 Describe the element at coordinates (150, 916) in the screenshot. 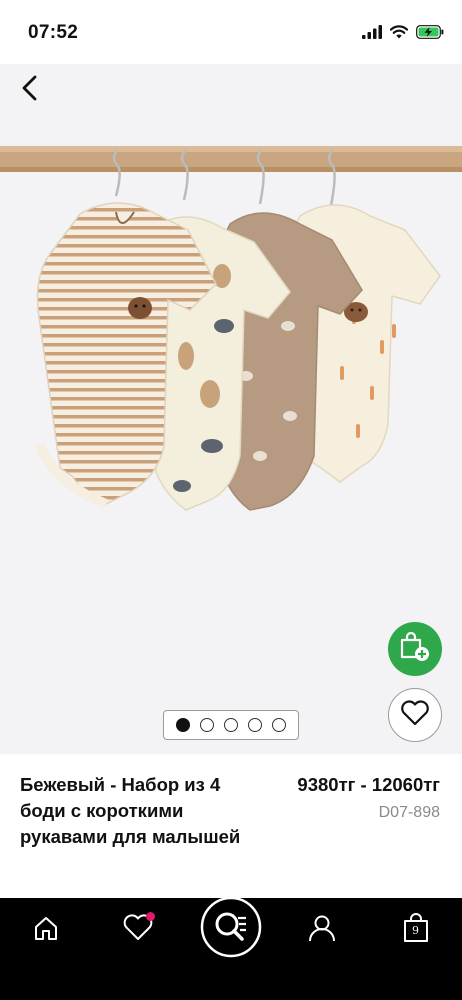

I see `wishlist-badge` at that location.